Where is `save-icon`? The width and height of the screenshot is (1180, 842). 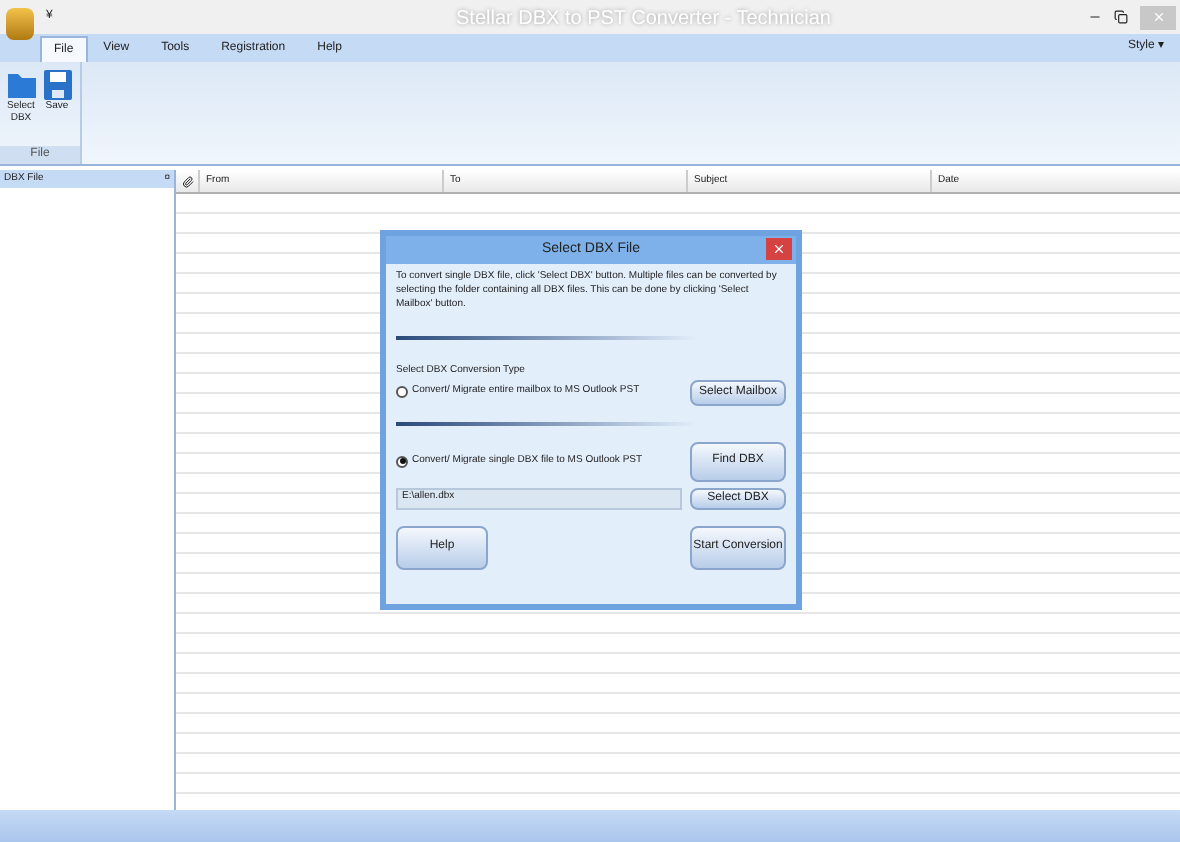
save-icon is located at coordinates (57, 85).